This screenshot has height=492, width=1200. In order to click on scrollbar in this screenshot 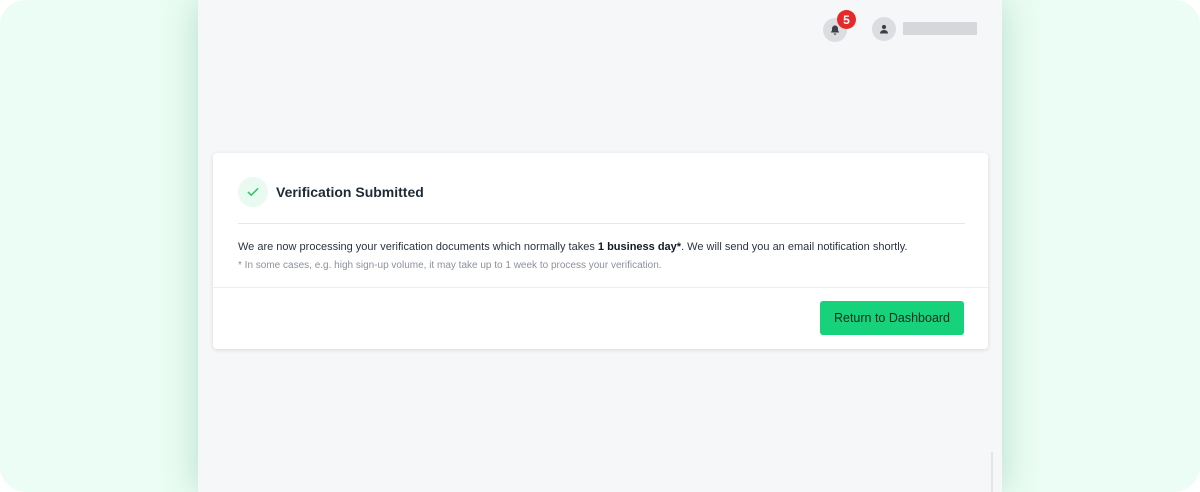, I will do `click(992, 472)`.